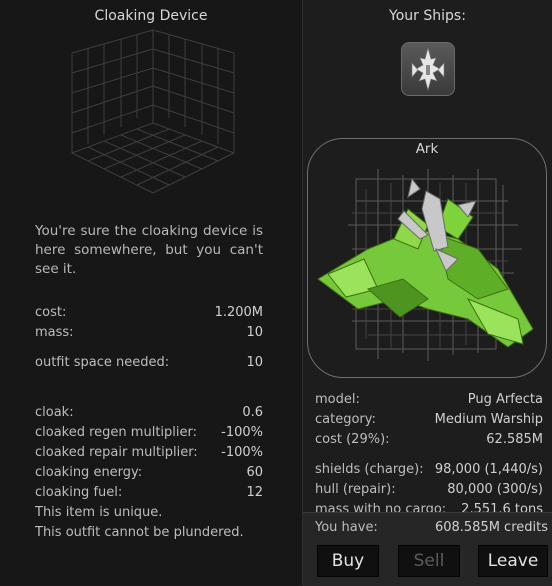 This screenshot has height=586, width=552. What do you see at coordinates (352, 439) in the screenshot?
I see `ship-stat-label: cost (29%):` at bounding box center [352, 439].